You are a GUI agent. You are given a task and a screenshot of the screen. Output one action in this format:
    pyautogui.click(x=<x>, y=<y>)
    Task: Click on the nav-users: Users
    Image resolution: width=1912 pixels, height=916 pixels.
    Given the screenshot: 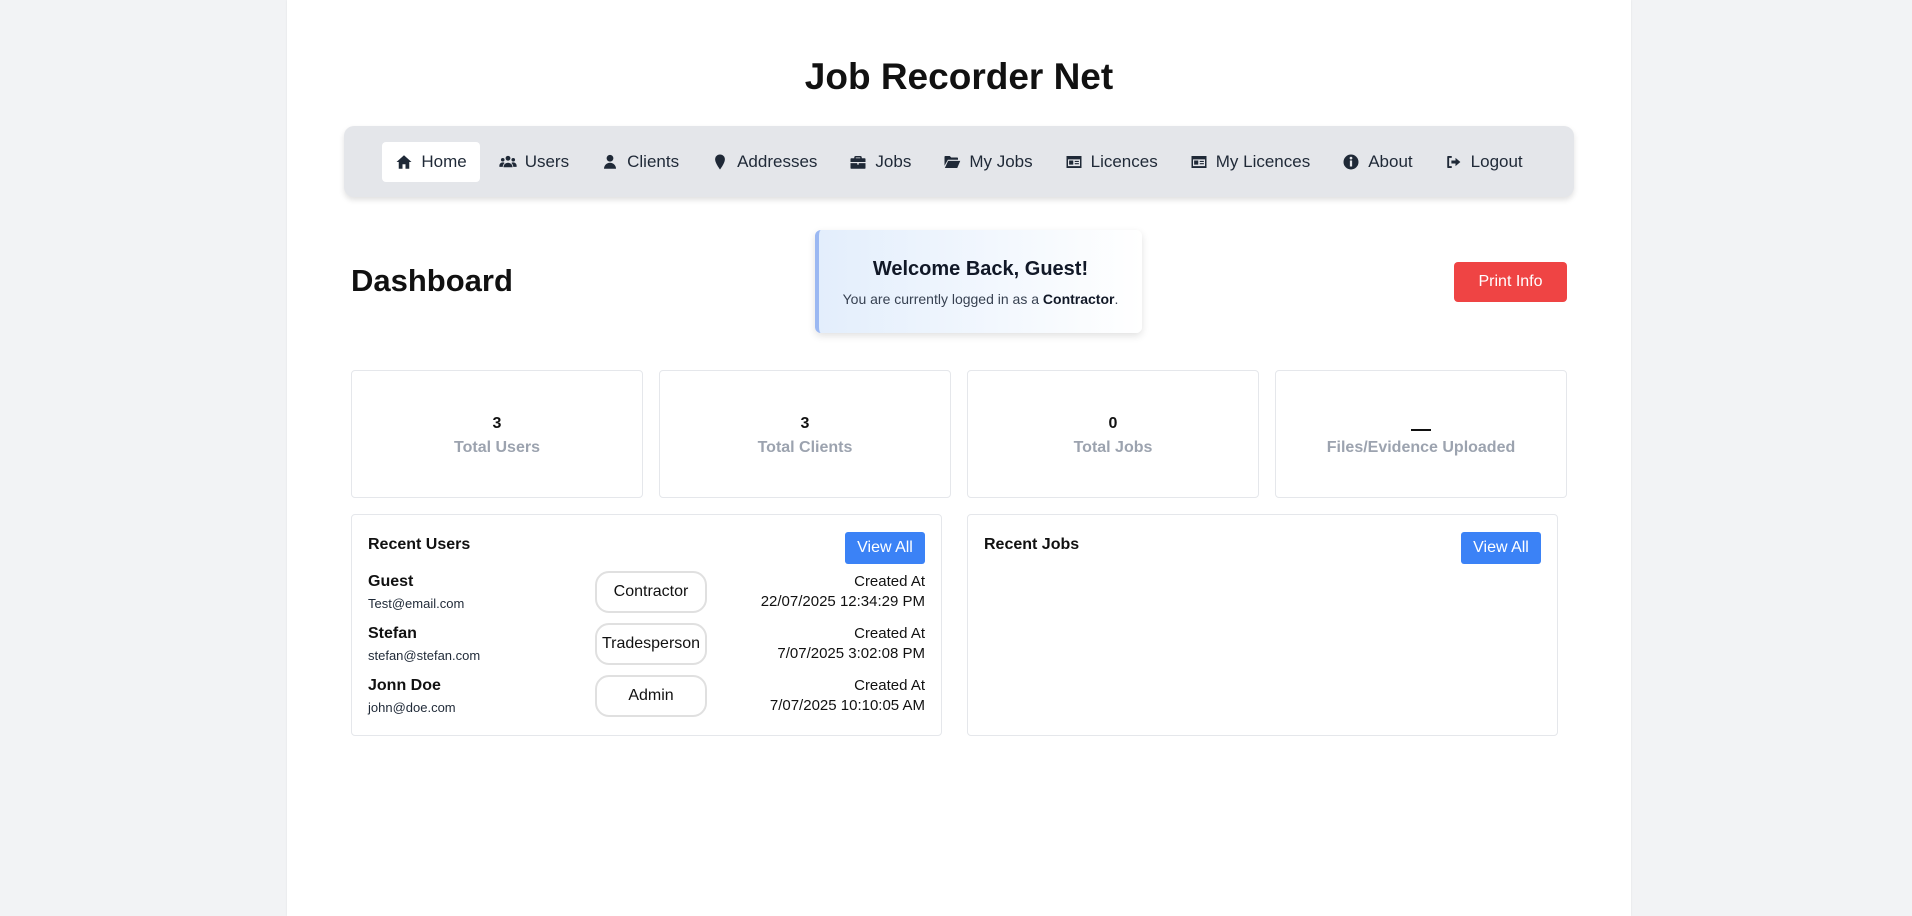 What is the action you would take?
    pyautogui.click(x=534, y=162)
    